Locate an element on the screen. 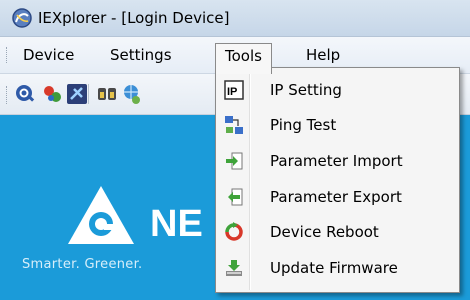 The width and height of the screenshot is (470, 300). menu-tools: Tools is located at coordinates (243, 58).